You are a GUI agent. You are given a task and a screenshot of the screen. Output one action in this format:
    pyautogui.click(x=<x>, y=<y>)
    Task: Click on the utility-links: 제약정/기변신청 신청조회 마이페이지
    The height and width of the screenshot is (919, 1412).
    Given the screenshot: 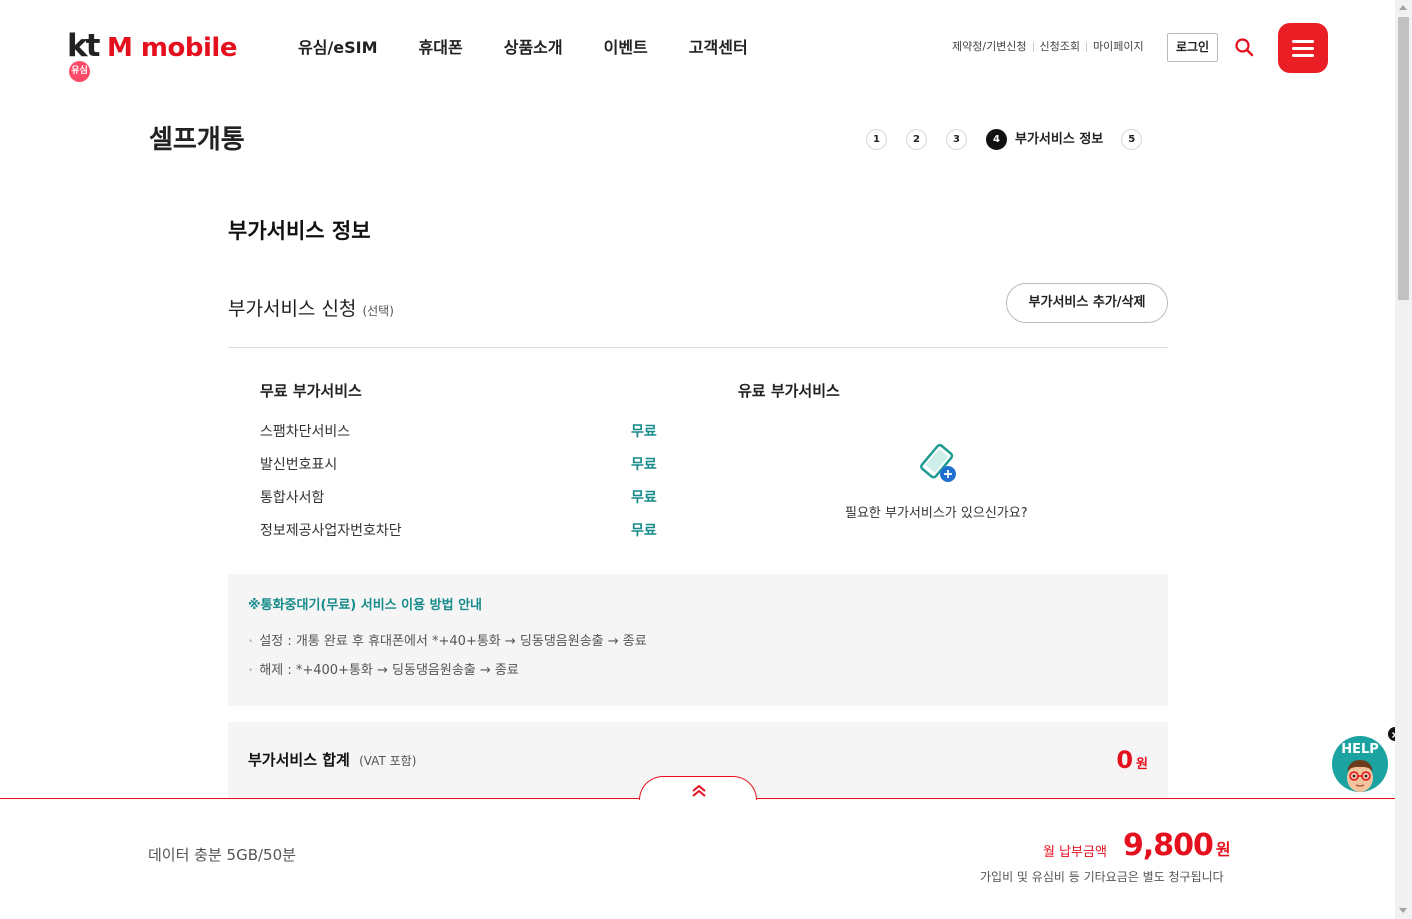 What is the action you would take?
    pyautogui.click(x=1048, y=47)
    